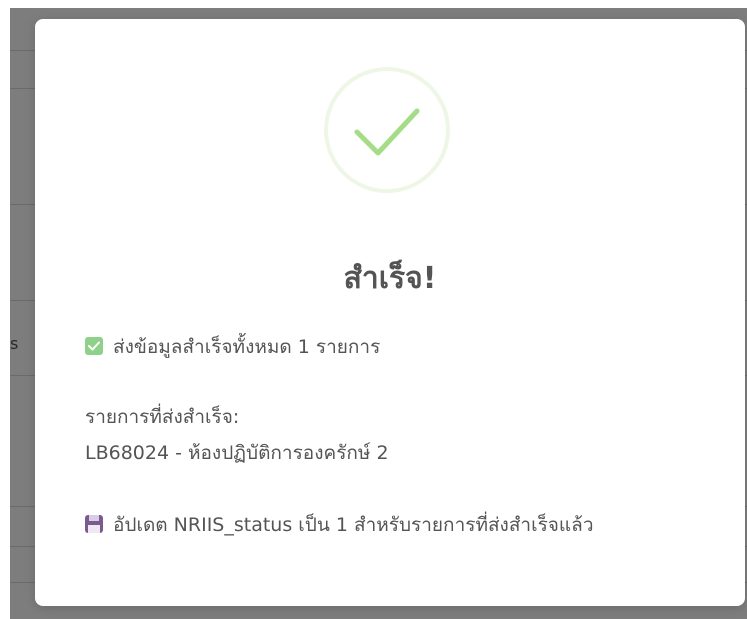 Image resolution: width=747 pixels, height=619 pixels. What do you see at coordinates (94, 524) in the screenshot?
I see `floppy-disk-icon` at bounding box center [94, 524].